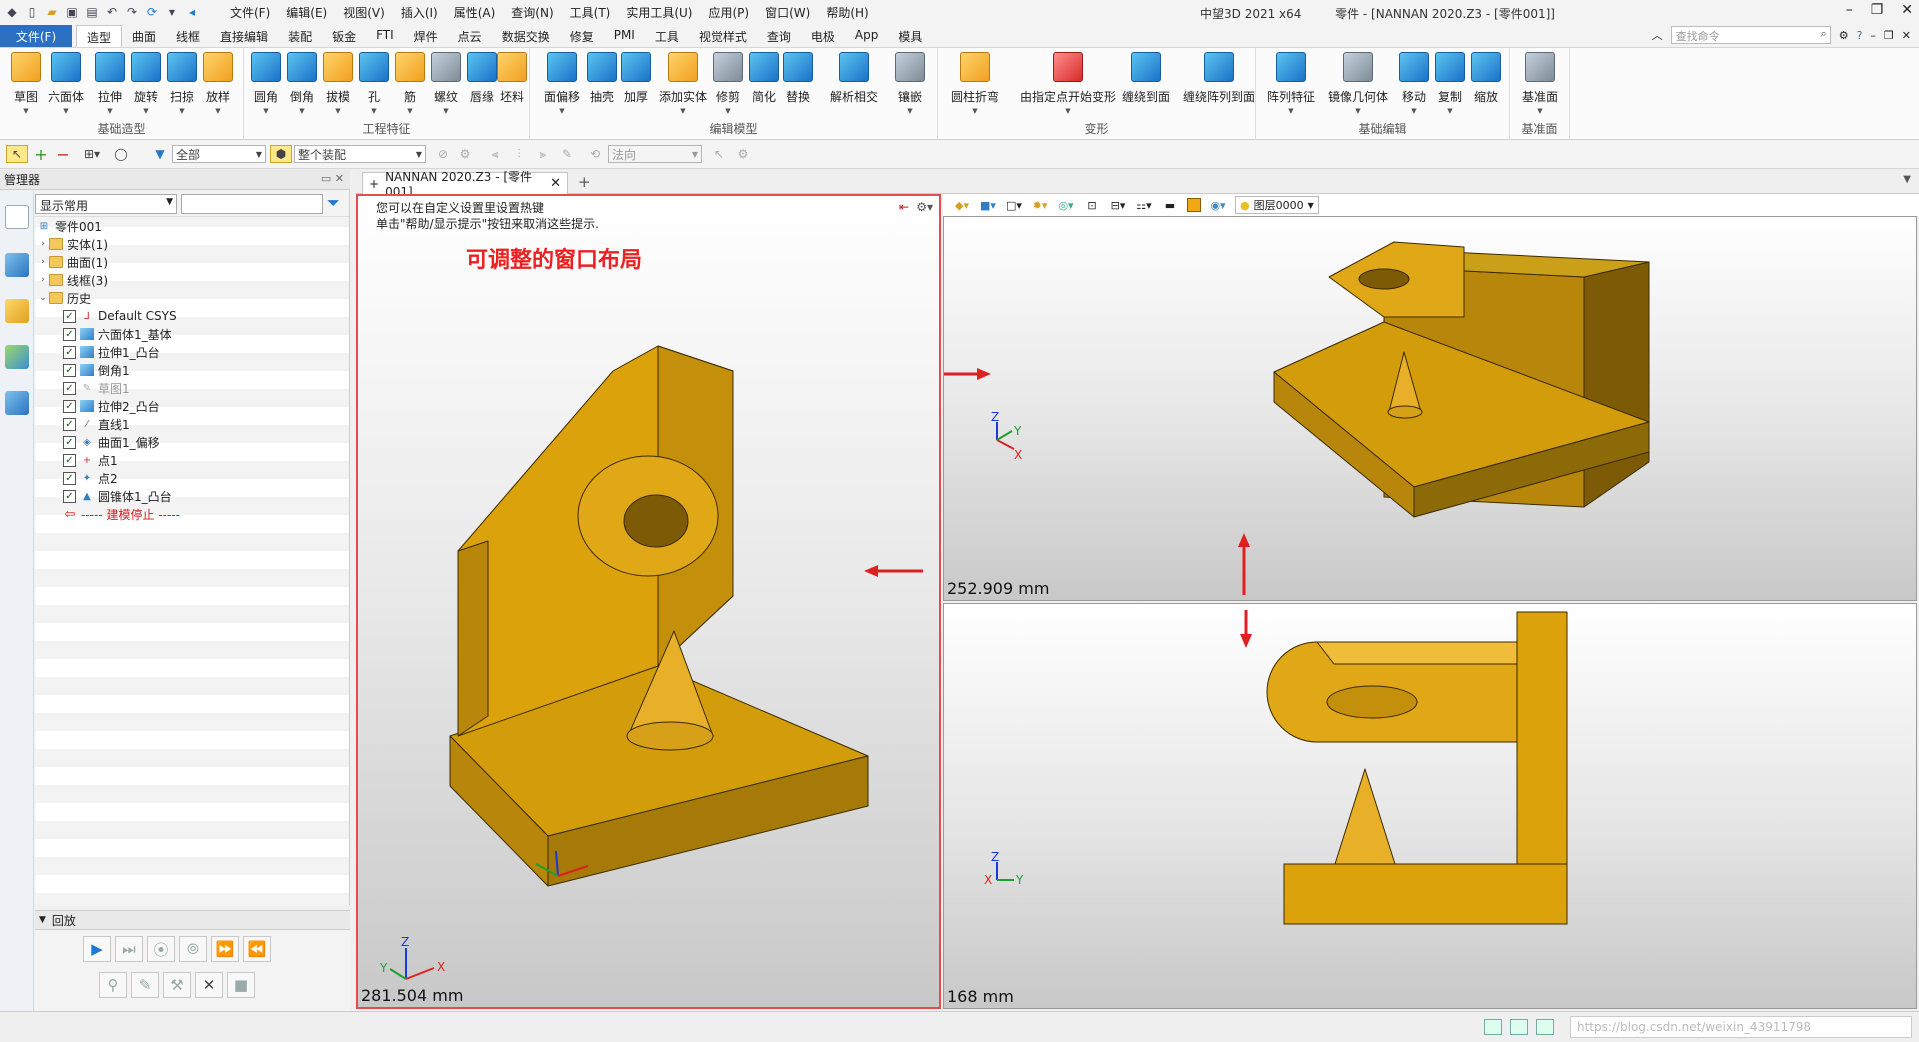  What do you see at coordinates (209, 985) in the screenshot?
I see `cancel-icon: ✕` at bounding box center [209, 985].